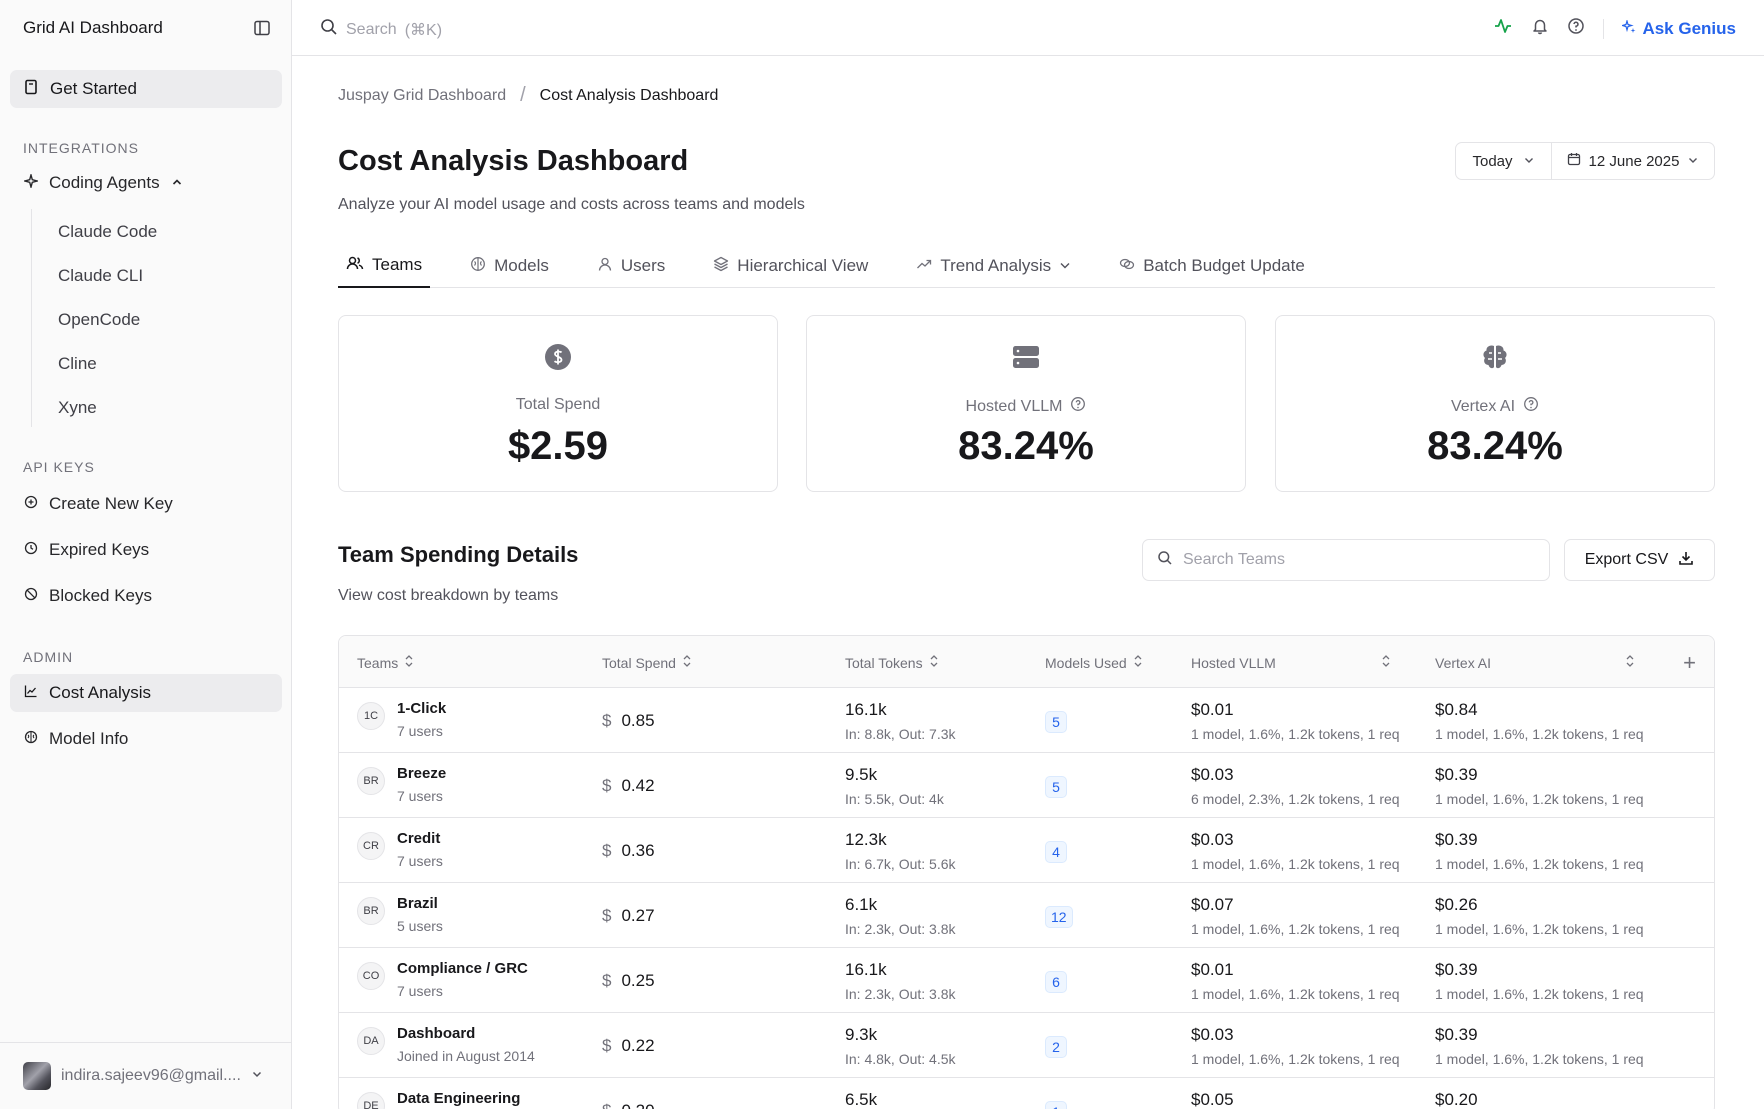  I want to click on col-total-spend: Total Spend, so click(647, 662).